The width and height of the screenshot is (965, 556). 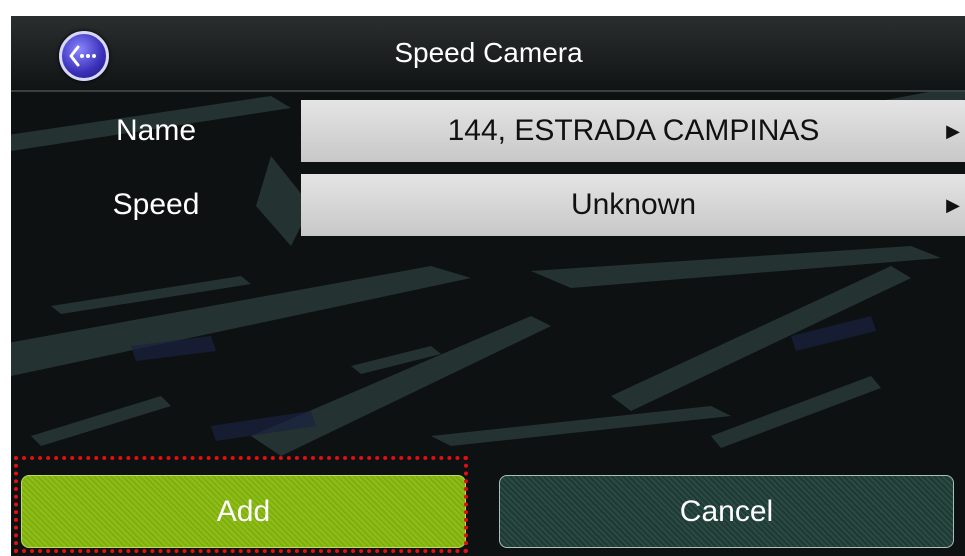 What do you see at coordinates (156, 204) in the screenshot?
I see `speed-label: Speed` at bounding box center [156, 204].